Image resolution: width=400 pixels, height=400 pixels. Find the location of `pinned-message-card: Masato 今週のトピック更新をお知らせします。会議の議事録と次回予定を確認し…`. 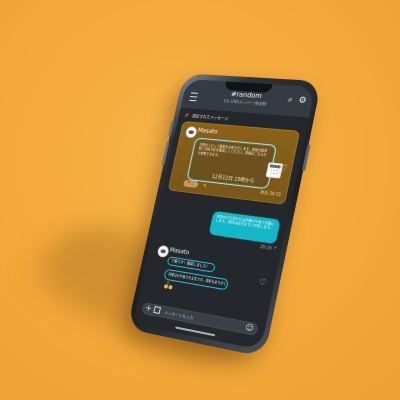

pinned-message-card: Masato 今週のトピック更新をお知らせします。会議の議事録と次回予定を確認し… is located at coordinates (234, 163).